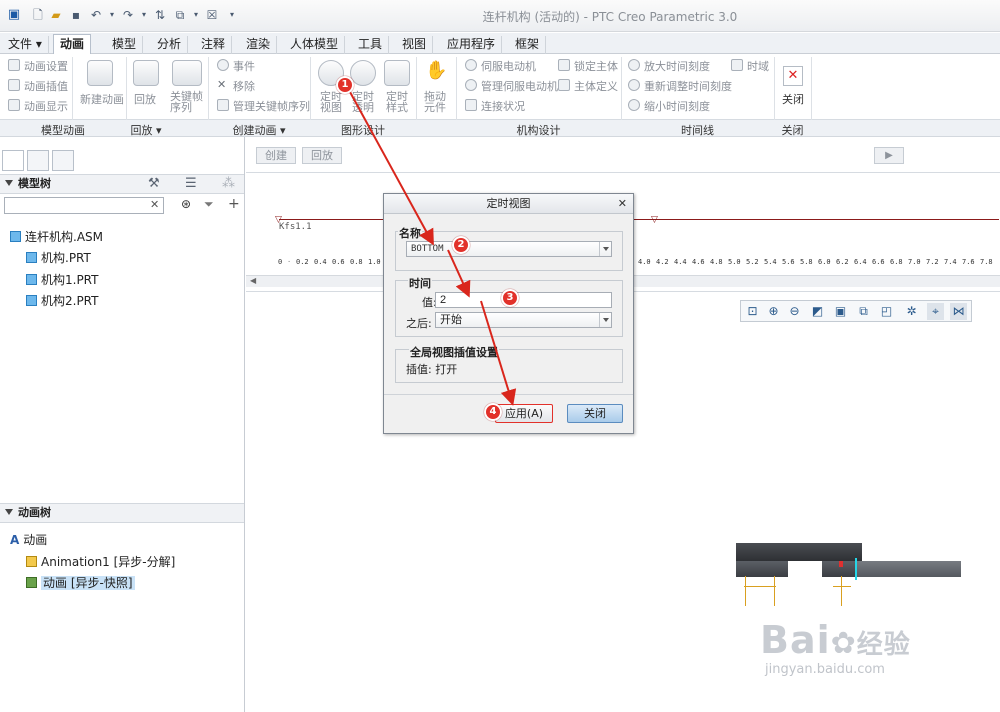 The image size is (1000, 712). What do you see at coordinates (498, 353) in the screenshot?
I see `arrow-3-to-apply` at bounding box center [498, 353].